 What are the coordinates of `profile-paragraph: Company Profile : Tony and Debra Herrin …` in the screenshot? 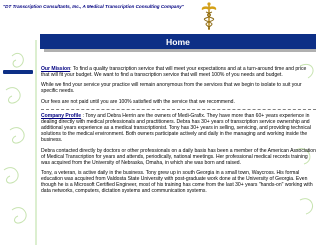 It's located at (178, 128).